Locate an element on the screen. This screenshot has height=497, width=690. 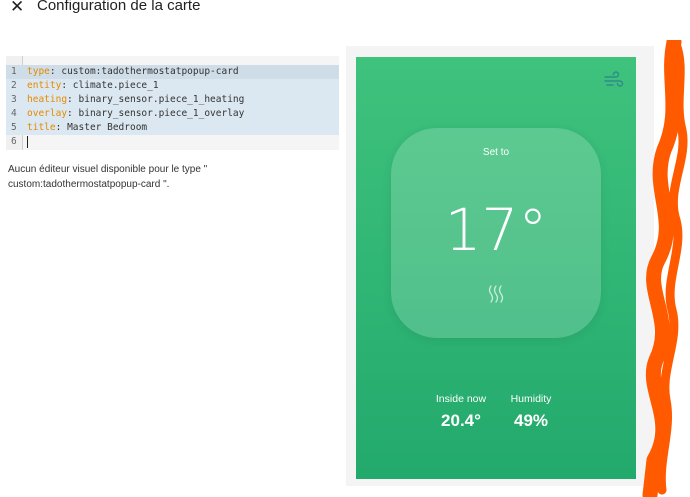
close-button: ✕ is located at coordinates (17, 8).